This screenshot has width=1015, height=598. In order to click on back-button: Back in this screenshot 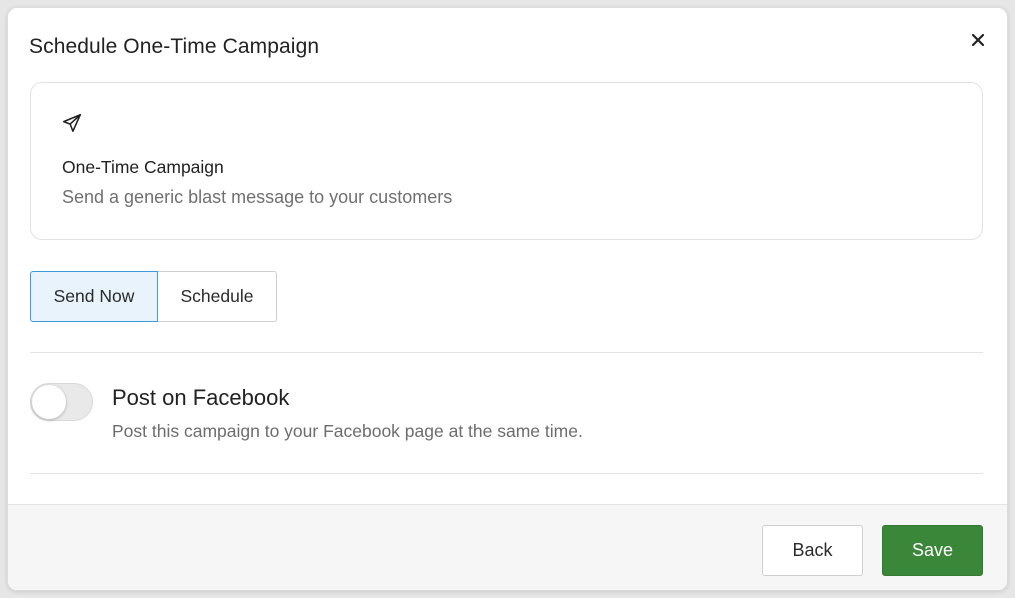, I will do `click(812, 550)`.